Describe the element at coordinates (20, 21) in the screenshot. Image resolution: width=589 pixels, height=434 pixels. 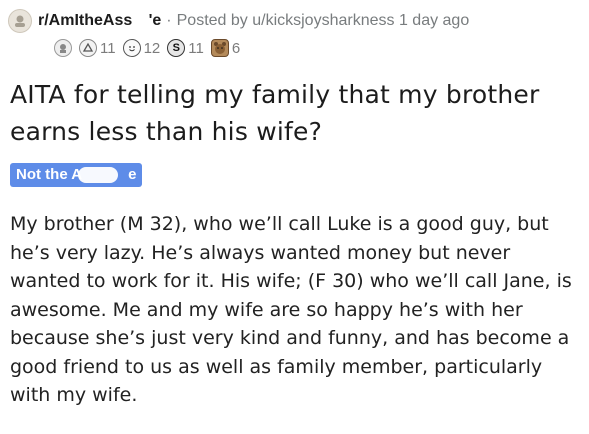
I see `subreddit-avatar-icon` at that location.